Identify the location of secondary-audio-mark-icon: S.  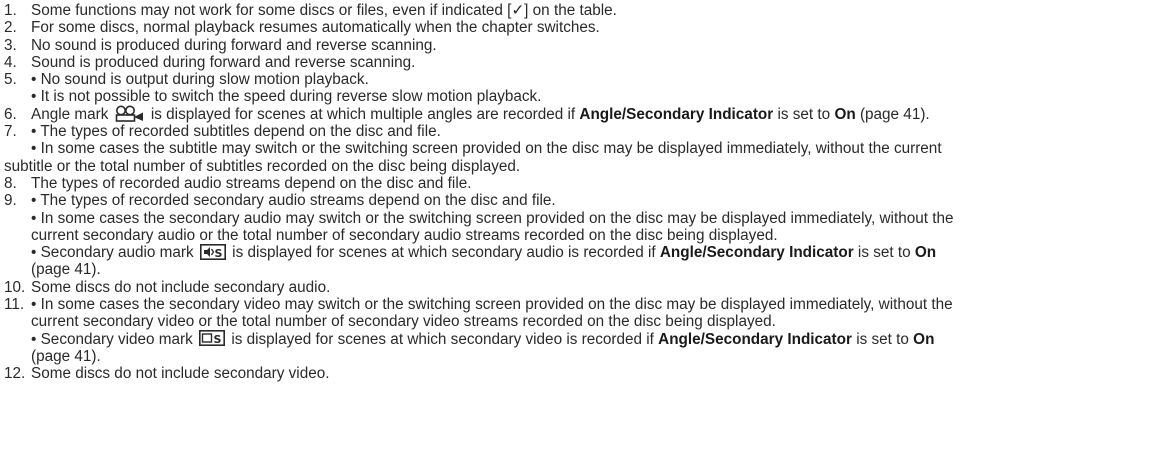
(212, 251).